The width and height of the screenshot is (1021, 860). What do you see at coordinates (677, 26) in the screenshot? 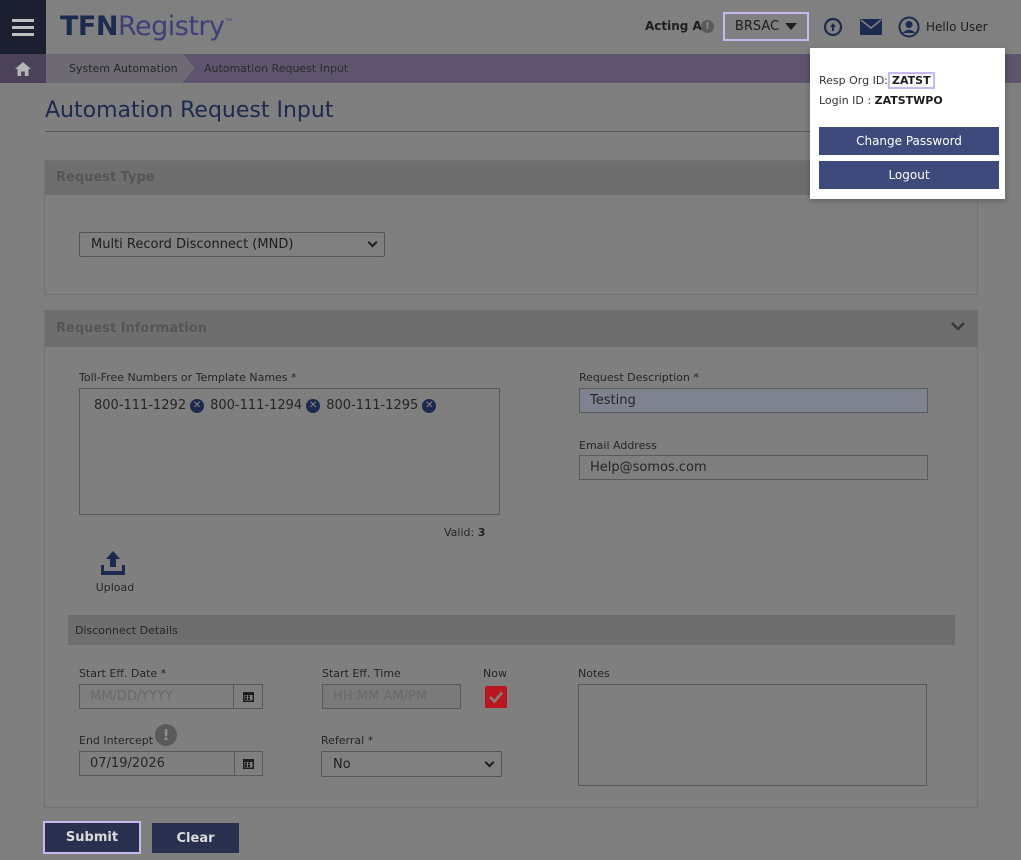
I see `acting-as-label: Acting As` at bounding box center [677, 26].